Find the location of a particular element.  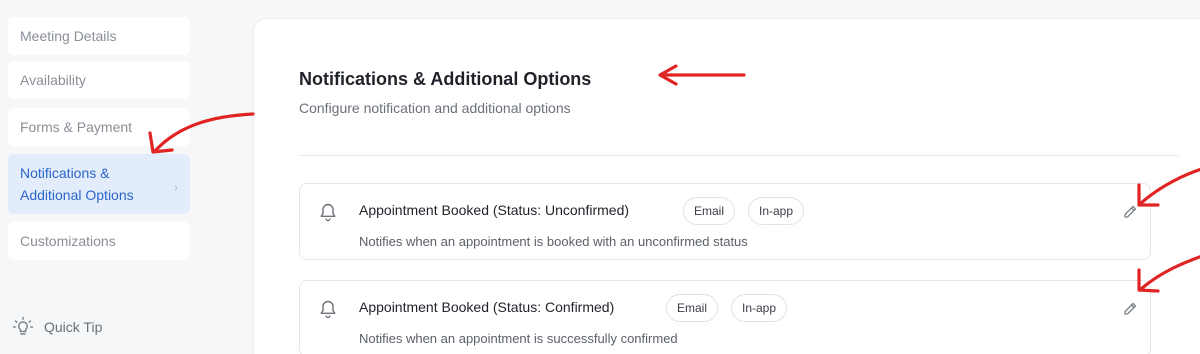

quick-tip: Quick Tip is located at coordinates (57, 327).